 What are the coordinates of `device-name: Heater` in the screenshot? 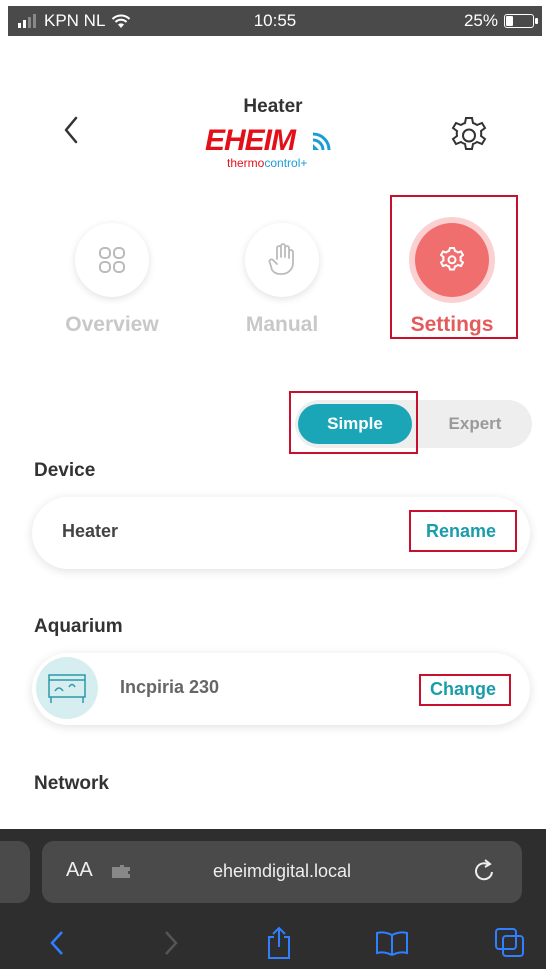 It's located at (90, 531).